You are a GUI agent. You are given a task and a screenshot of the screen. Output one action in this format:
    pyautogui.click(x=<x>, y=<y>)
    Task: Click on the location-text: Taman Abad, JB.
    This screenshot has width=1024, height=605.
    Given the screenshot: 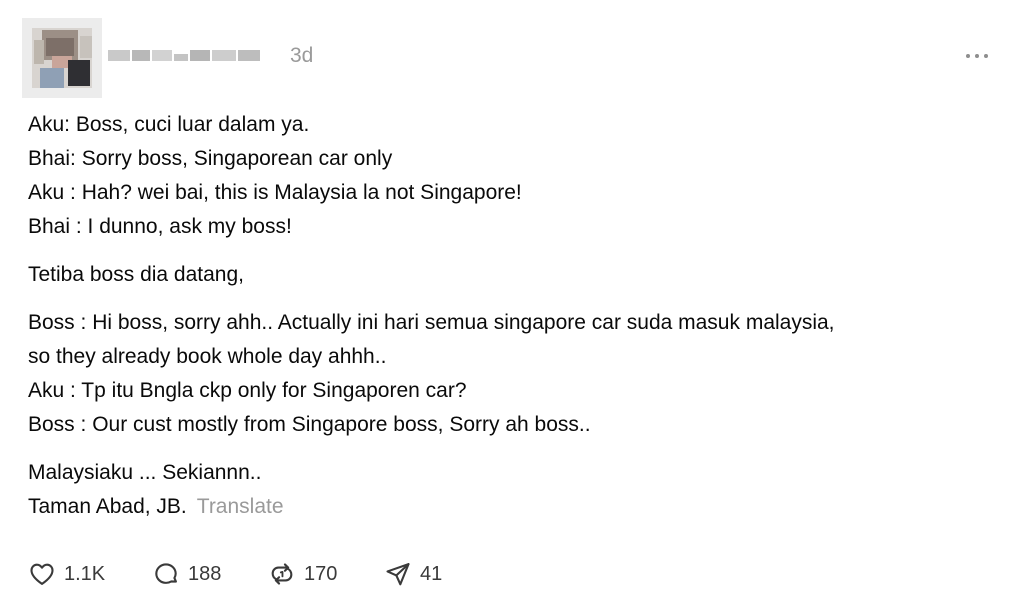 What is the action you would take?
    pyautogui.click(x=107, y=506)
    